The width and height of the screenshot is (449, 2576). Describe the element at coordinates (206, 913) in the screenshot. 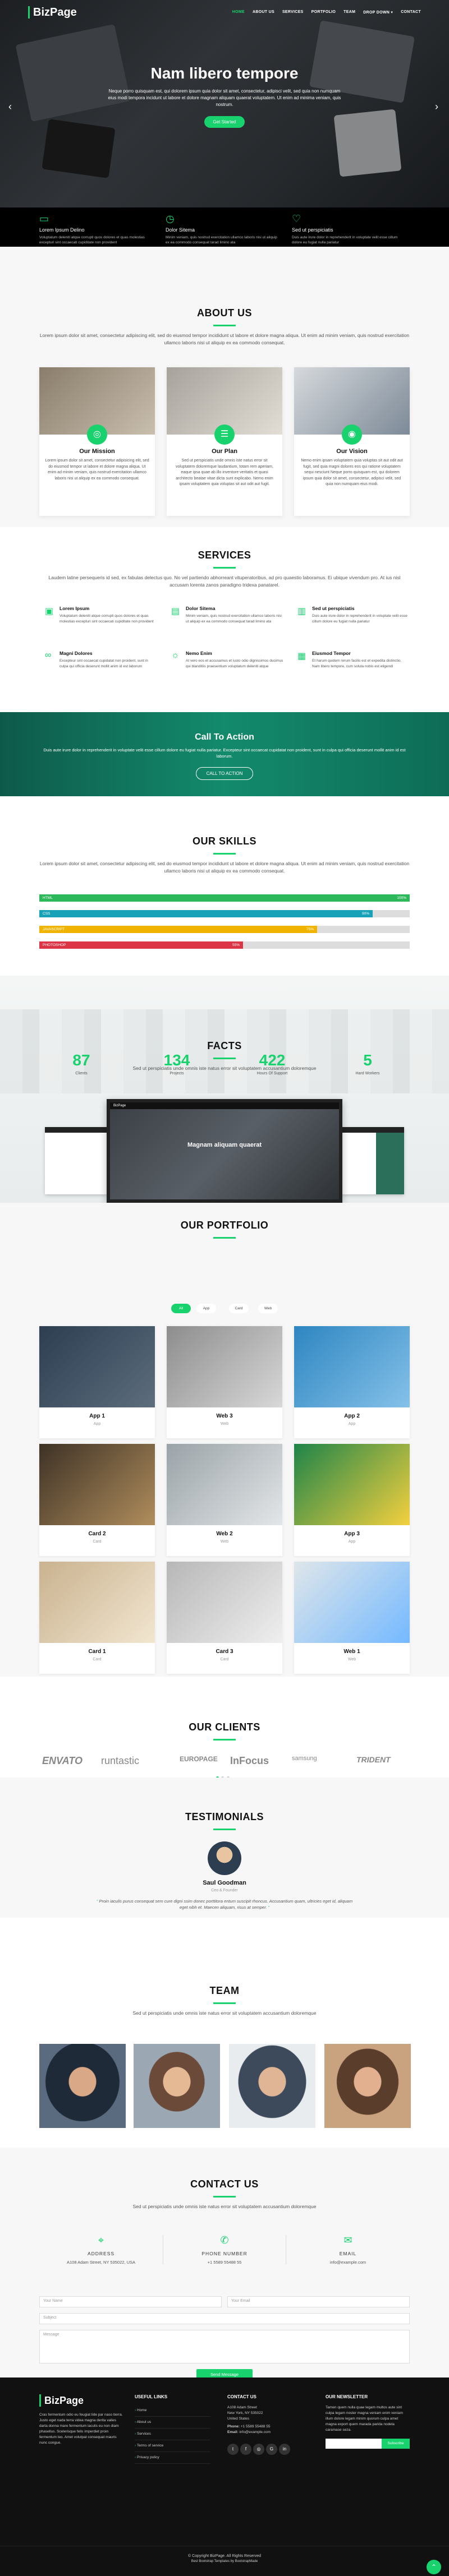

I see `skill-fill: CSS 90%` at that location.